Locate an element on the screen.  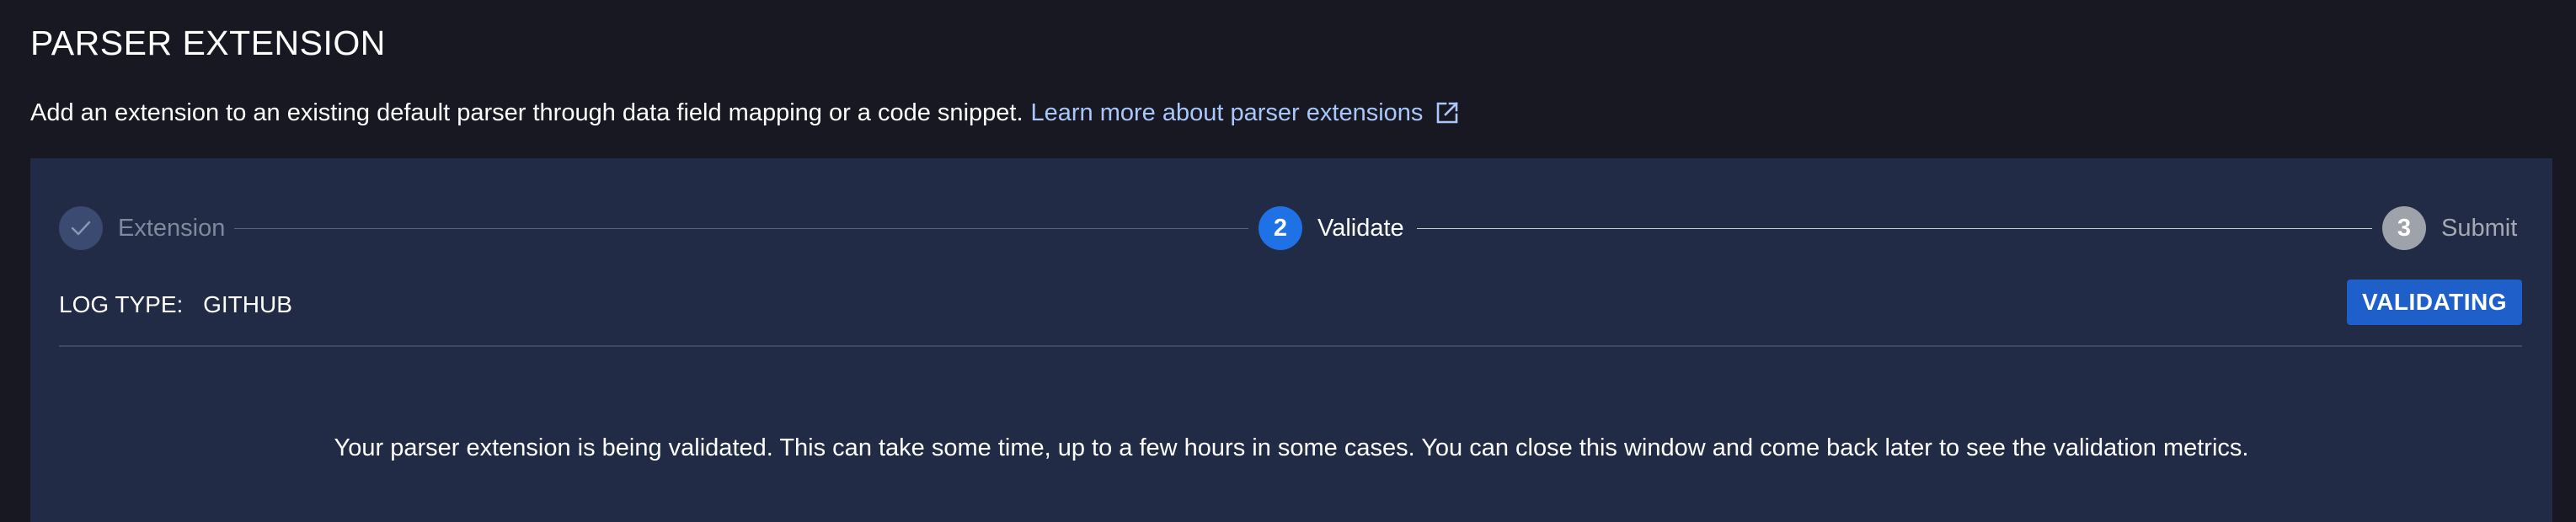
step-validate: 2 Validate is located at coordinates (1331, 228).